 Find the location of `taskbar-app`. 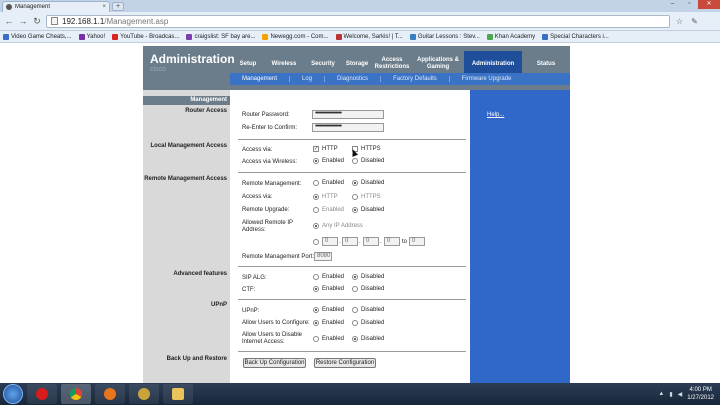

taskbar-app is located at coordinates (144, 394).